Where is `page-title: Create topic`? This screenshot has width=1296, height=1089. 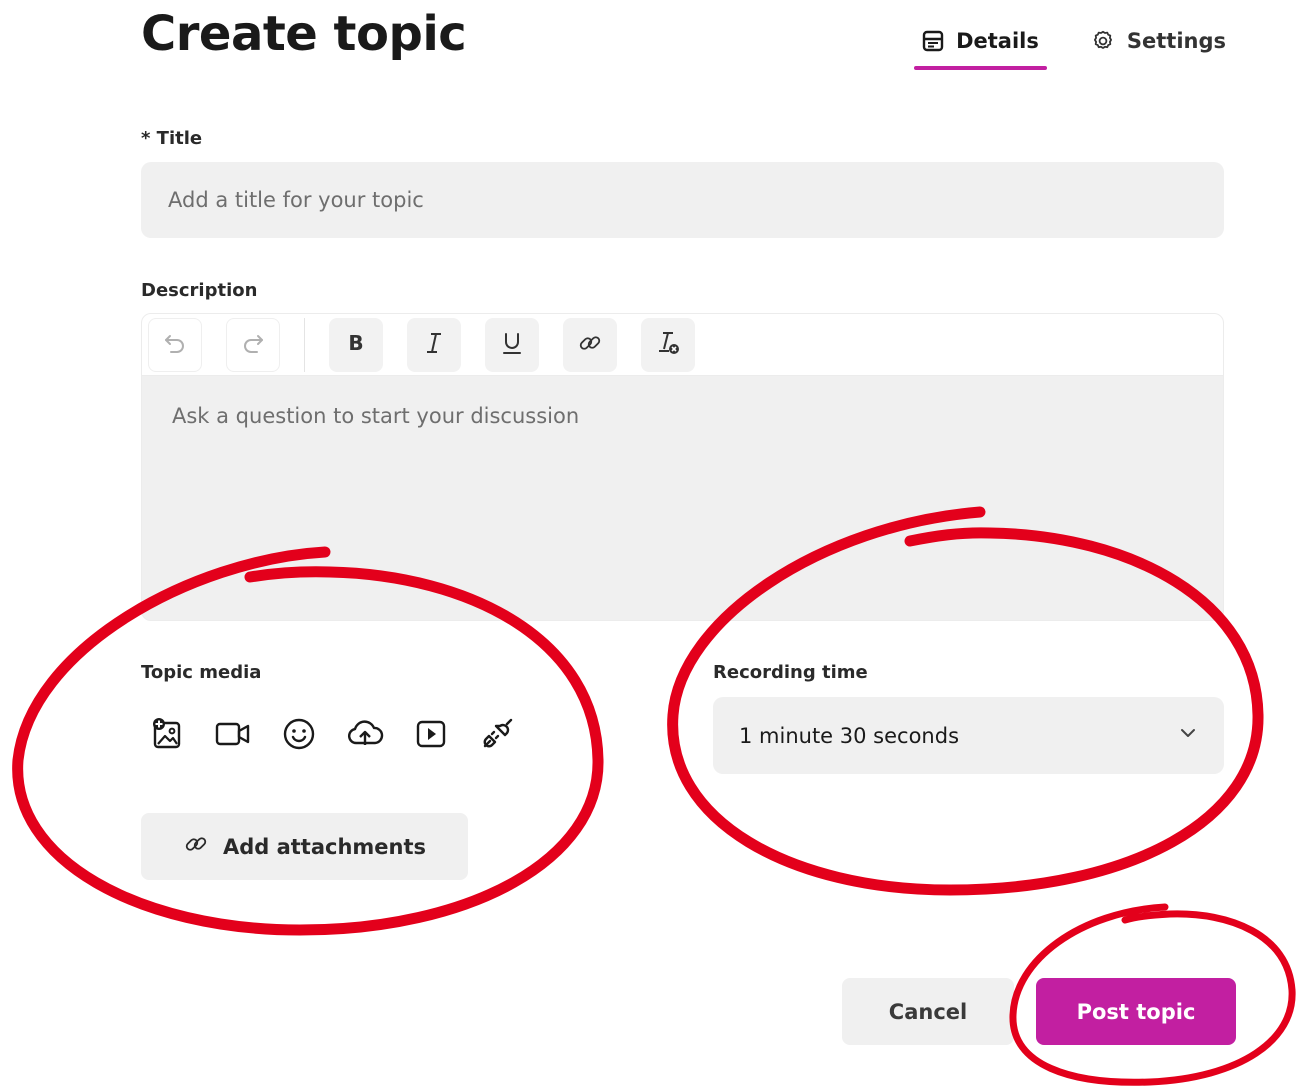 page-title: Create topic is located at coordinates (304, 34).